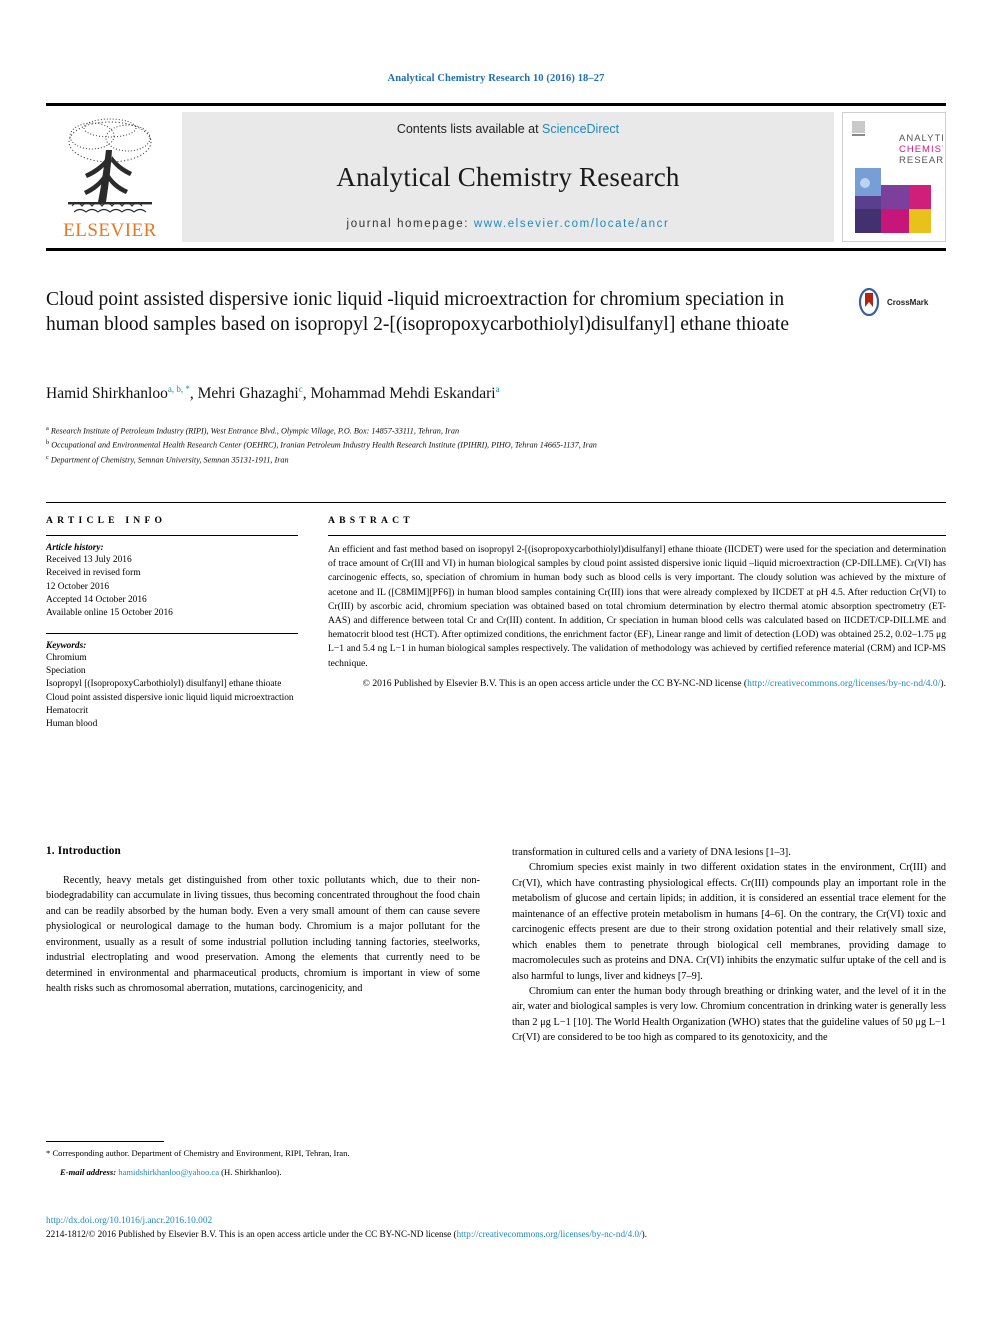 This screenshot has width=992, height=1323. I want to click on elsevier-tree-icon, so click(110, 165).